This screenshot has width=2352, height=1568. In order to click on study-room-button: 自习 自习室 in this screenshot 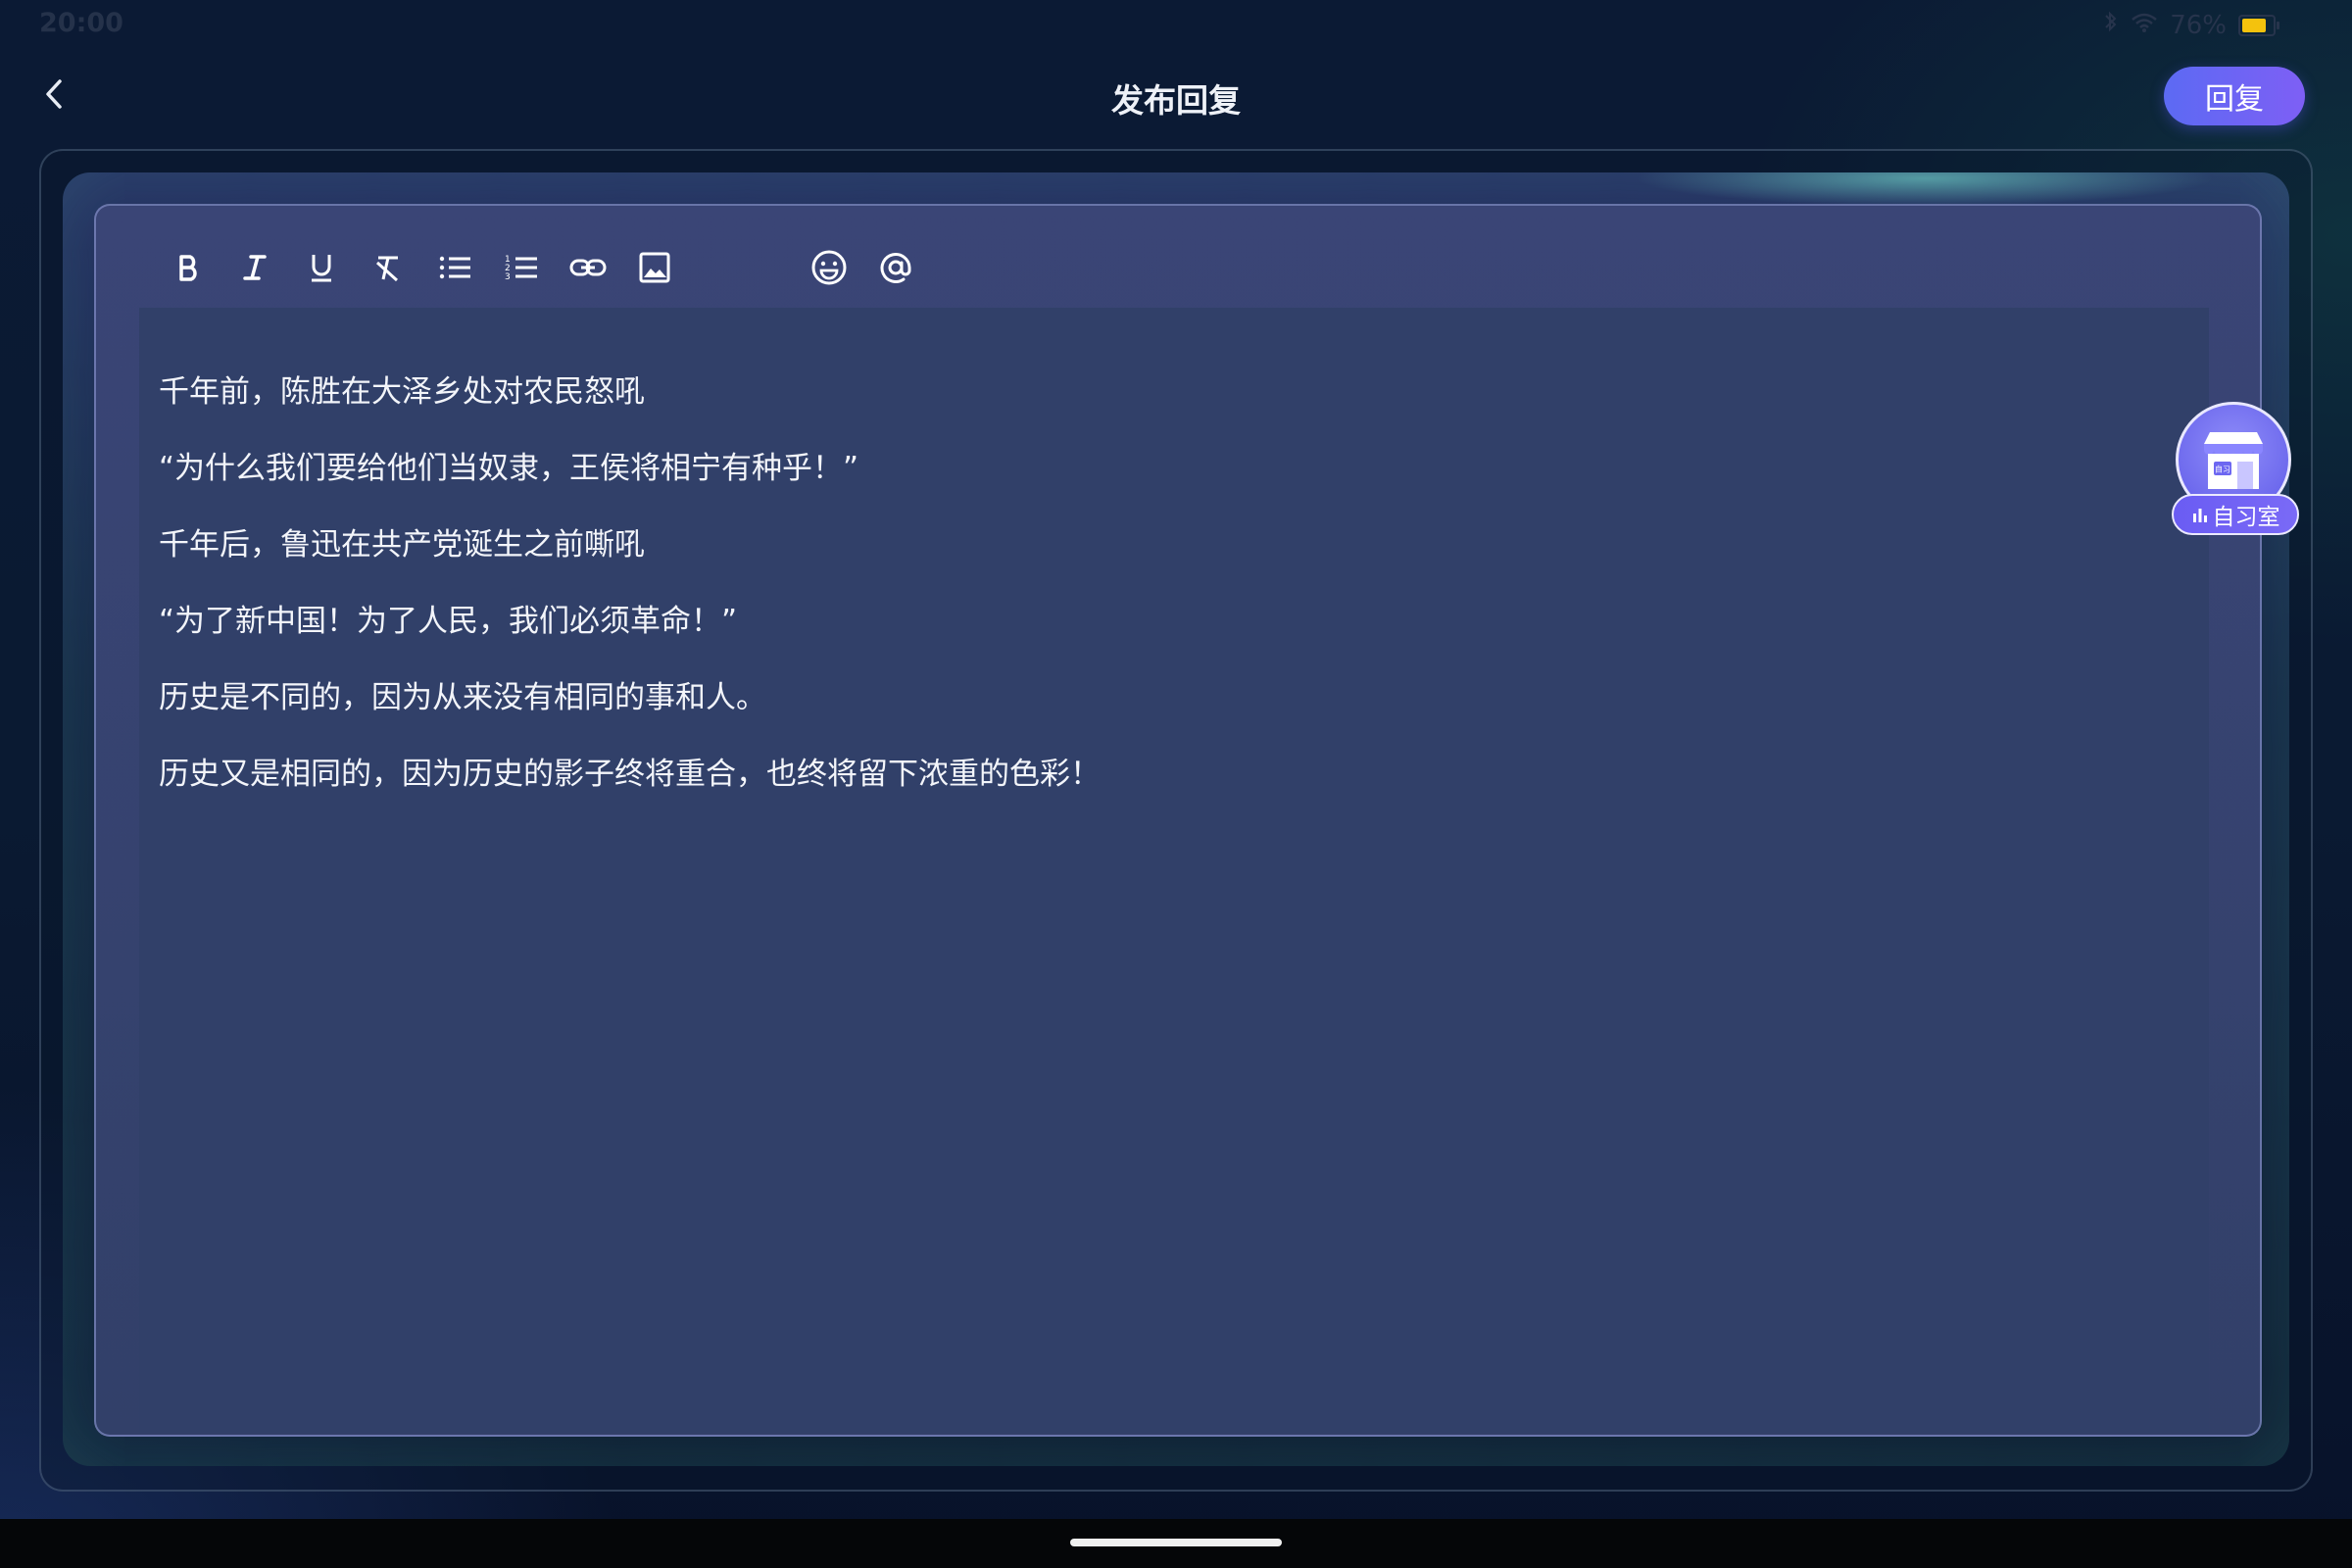, I will do `click(2238, 473)`.